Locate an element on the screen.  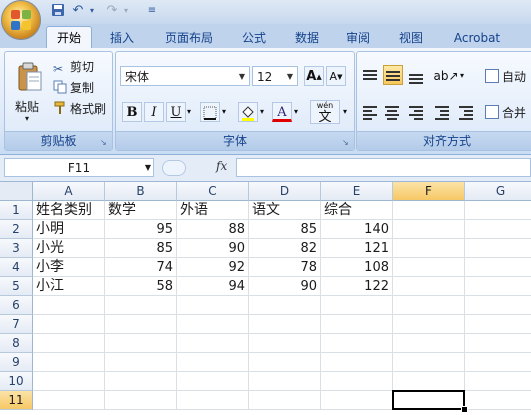
cell-e5: 122 is located at coordinates (357, 286).